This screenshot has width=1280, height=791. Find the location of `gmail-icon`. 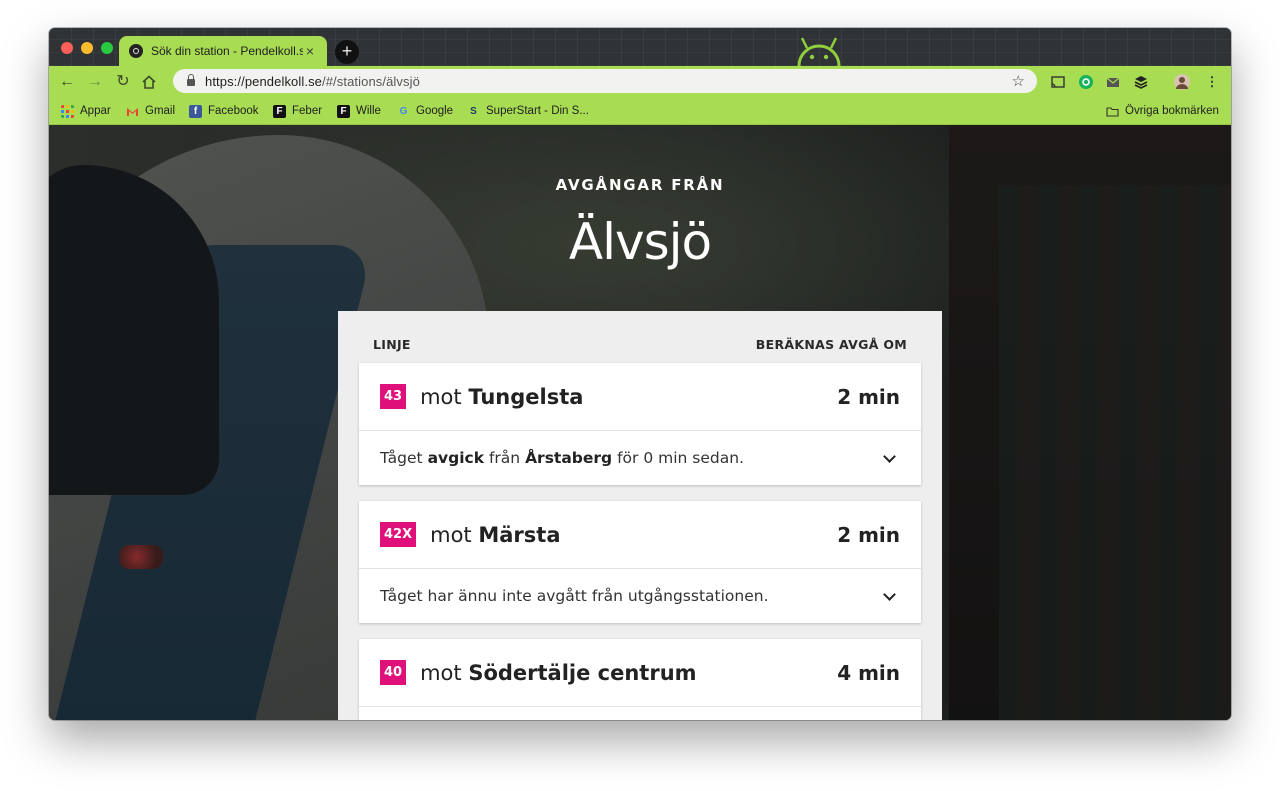

gmail-icon is located at coordinates (132, 111).